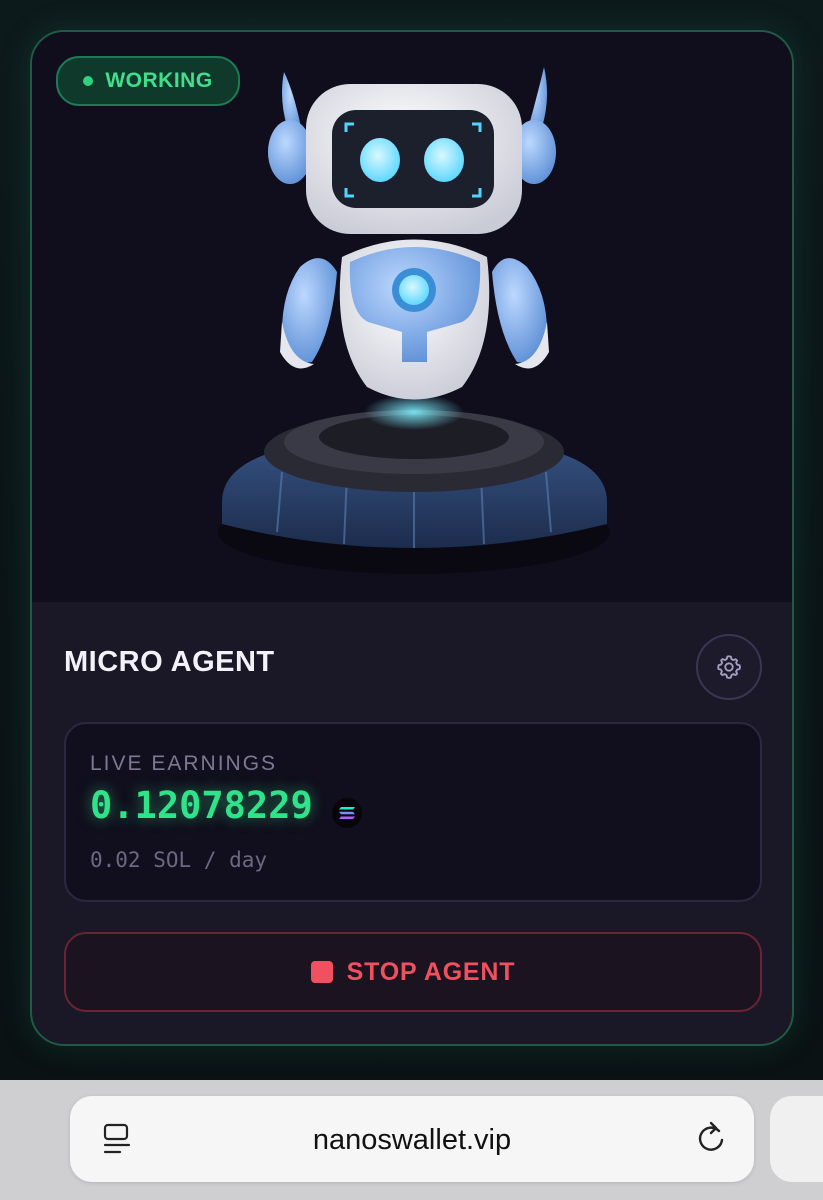  What do you see at coordinates (201, 805) in the screenshot?
I see `earnings-value: 0.12078229` at bounding box center [201, 805].